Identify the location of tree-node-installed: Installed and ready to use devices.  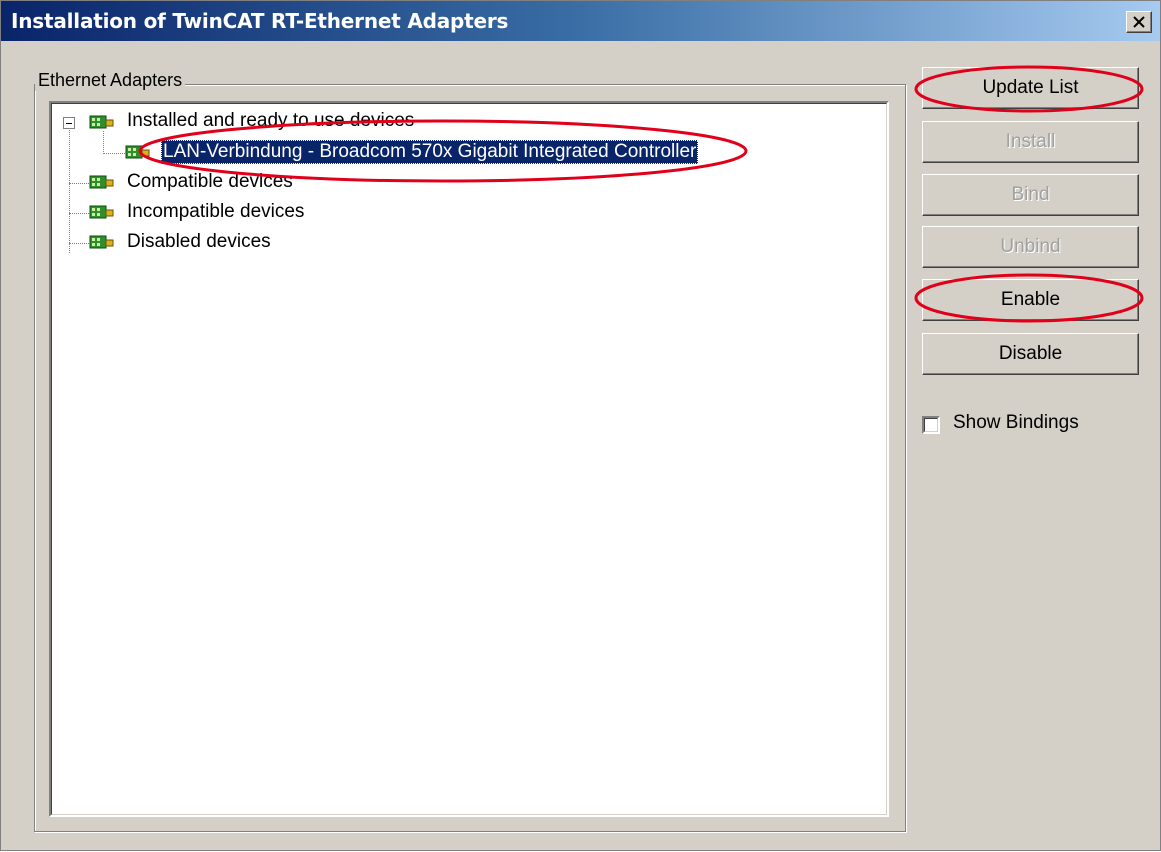
(270, 121).